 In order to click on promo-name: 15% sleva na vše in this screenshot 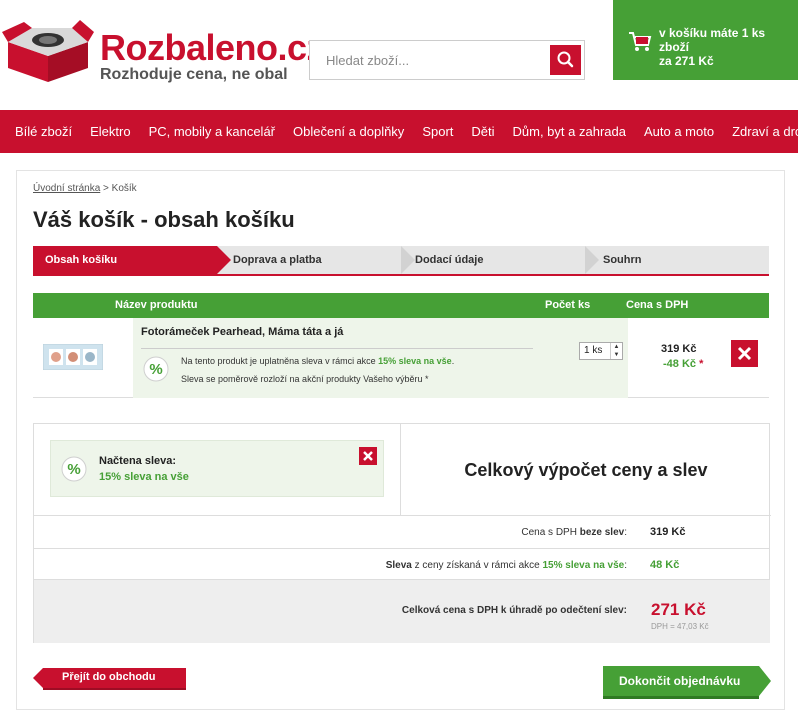, I will do `click(415, 361)`.